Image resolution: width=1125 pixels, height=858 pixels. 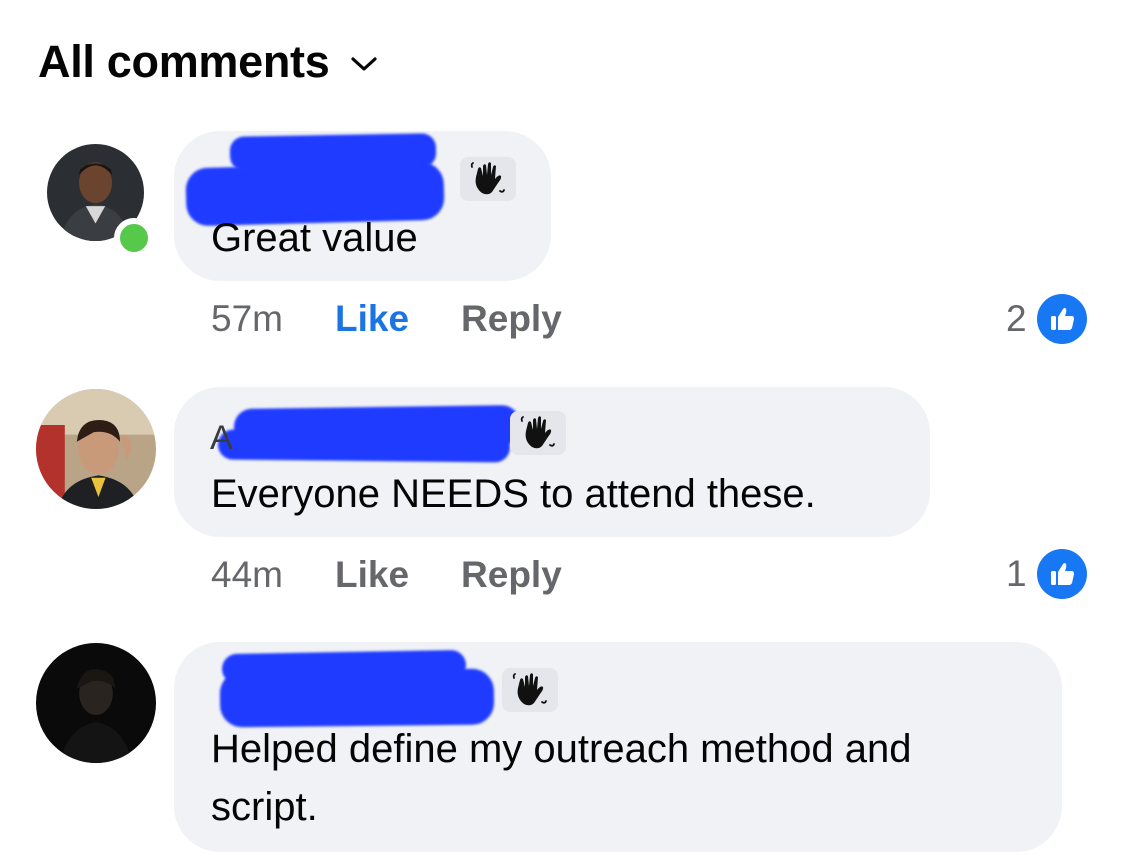 I want to click on chevron-down-icon, so click(x=364, y=64).